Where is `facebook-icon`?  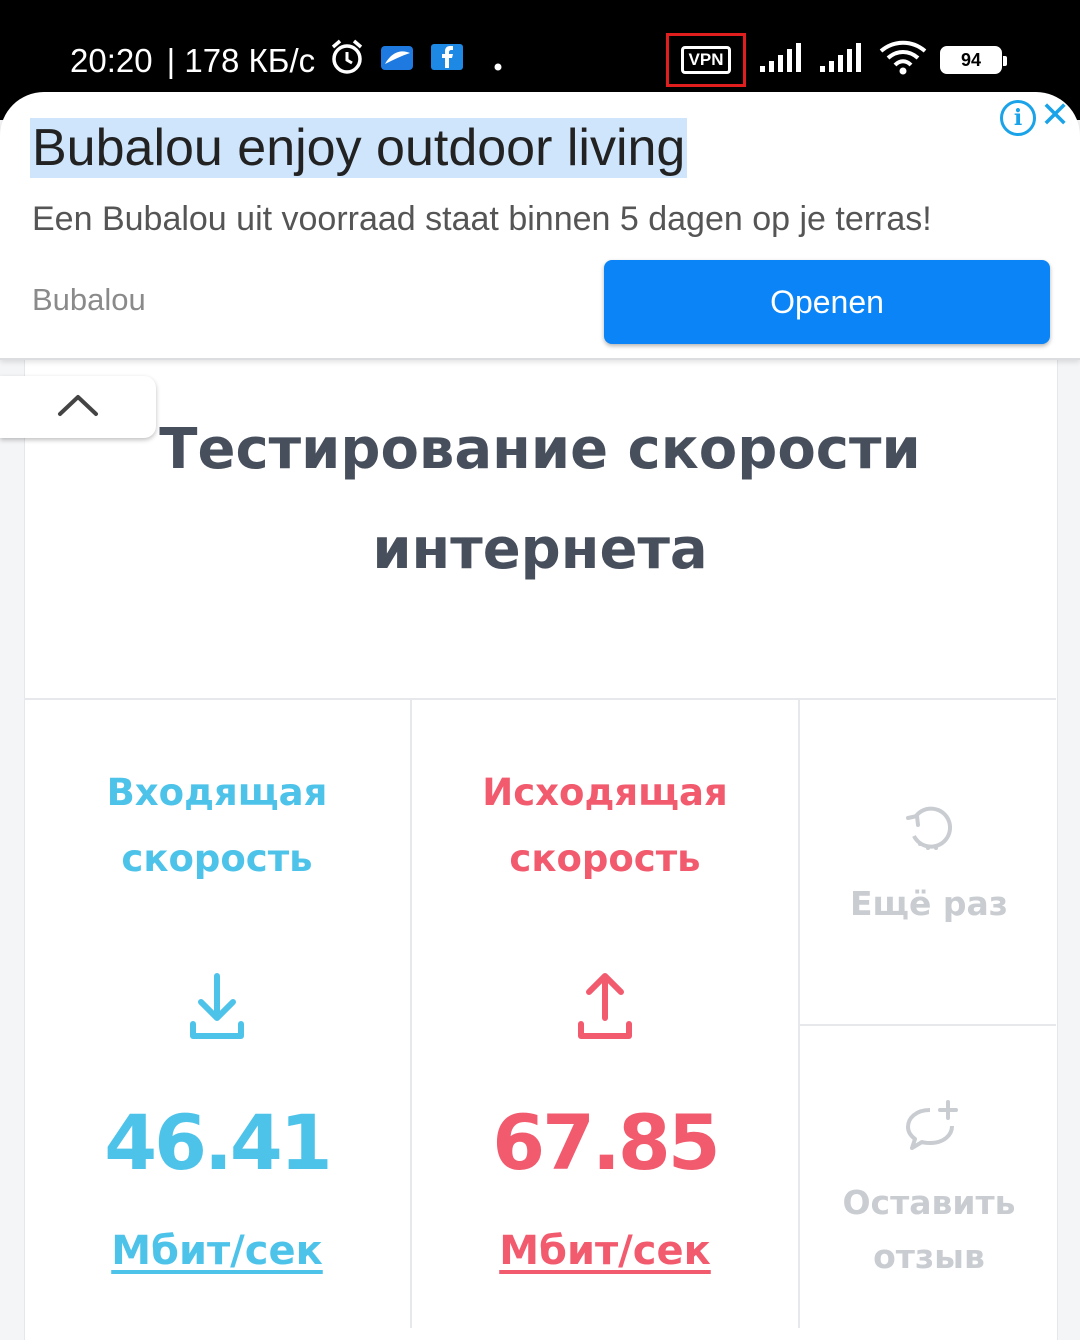
facebook-icon is located at coordinates (447, 61).